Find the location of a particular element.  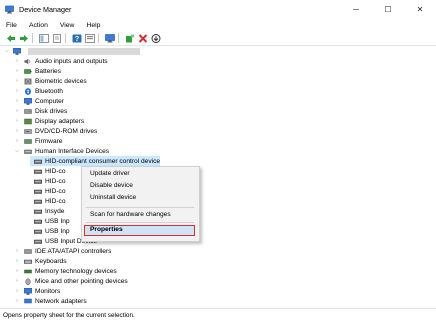

tree-item-category-after-3: › Mice and other pointing devices is located at coordinates (71, 281).